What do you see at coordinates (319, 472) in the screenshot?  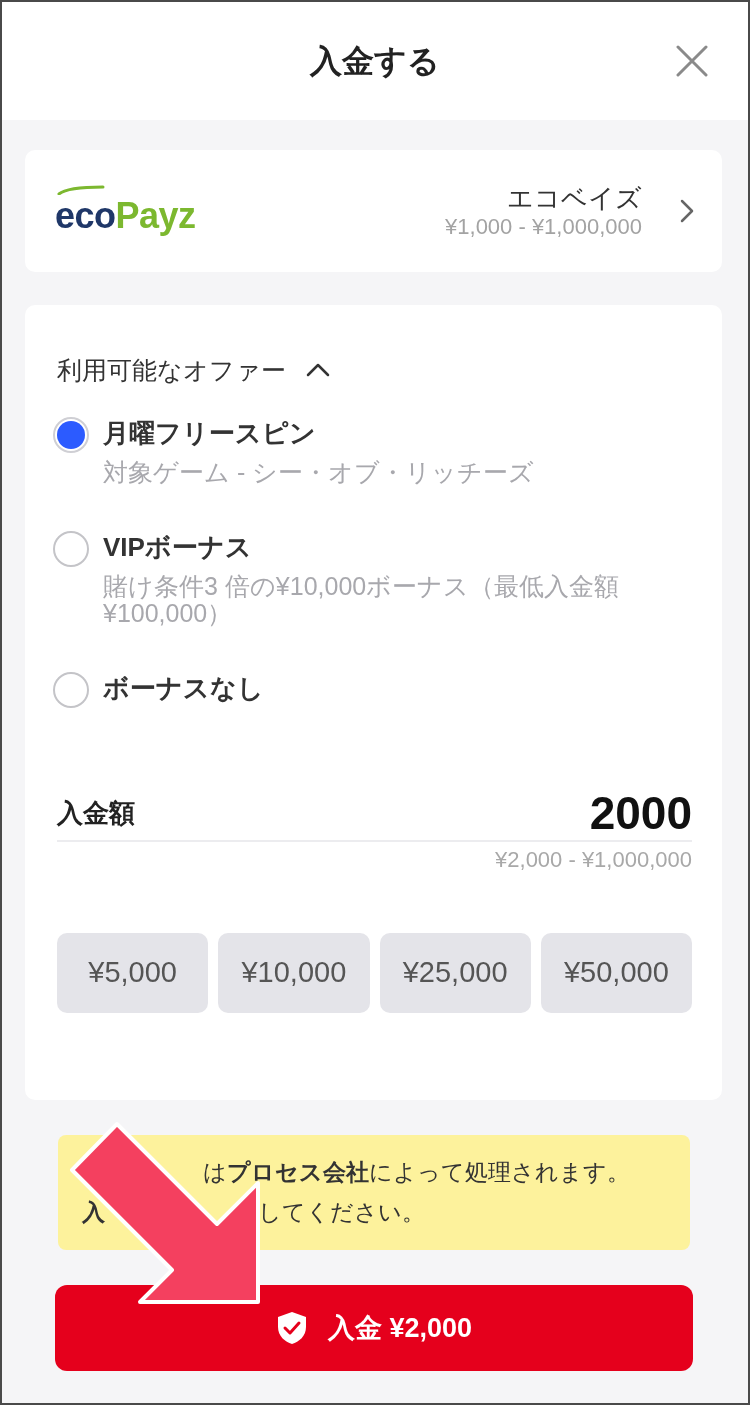 I see `offer-description: 対象ゲーム - シー・オブ・リッチーズ` at bounding box center [319, 472].